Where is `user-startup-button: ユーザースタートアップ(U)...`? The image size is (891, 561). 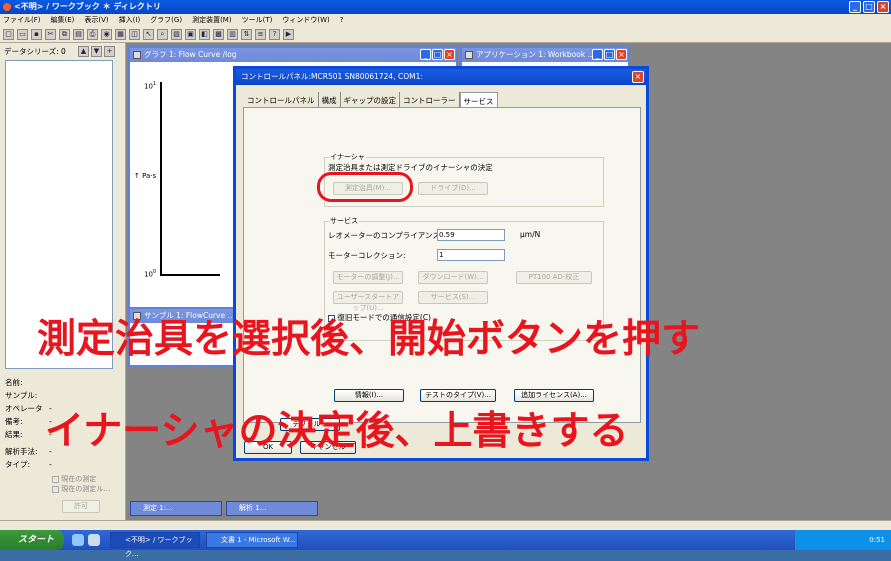 user-startup-button: ユーザースタートアップ(U)... is located at coordinates (368, 301).